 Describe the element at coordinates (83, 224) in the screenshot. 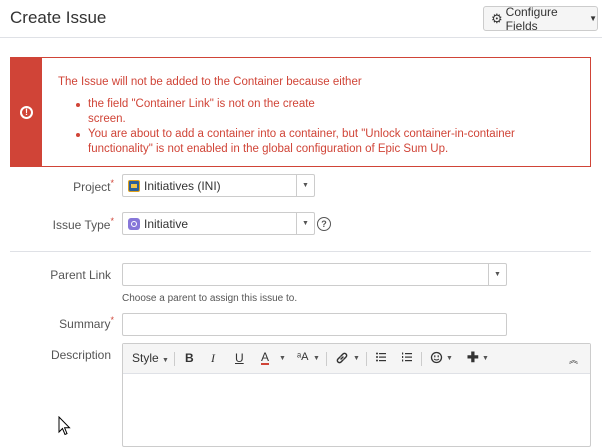

I see `issue-type-label: Issue Type*` at that location.